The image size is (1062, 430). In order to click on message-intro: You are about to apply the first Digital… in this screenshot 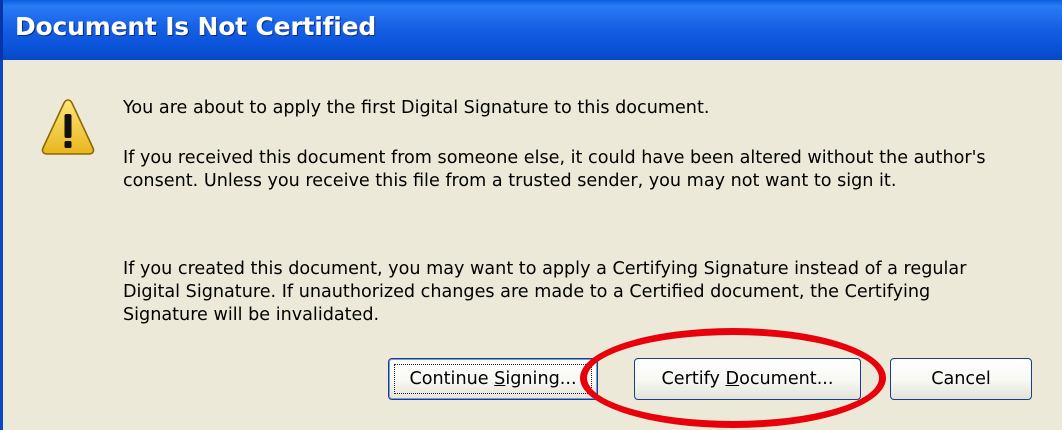, I will do `click(416, 108)`.